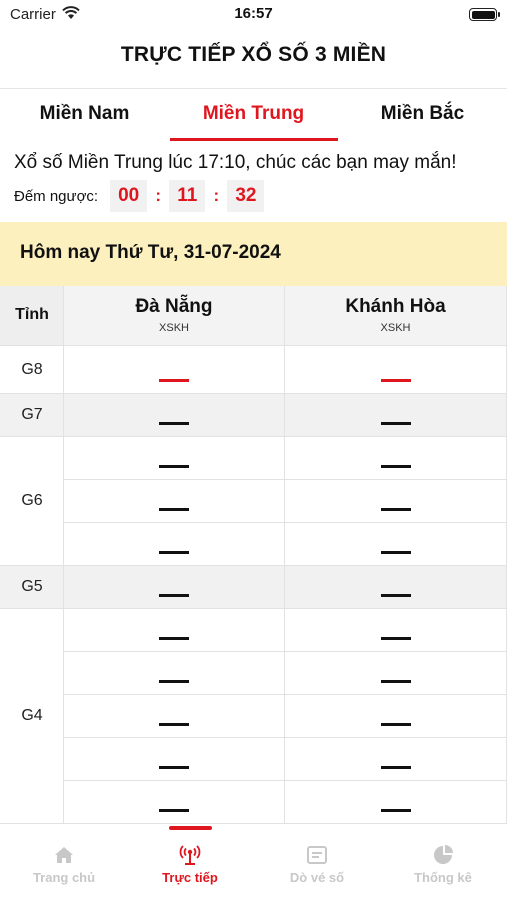 The width and height of the screenshot is (507, 900). I want to click on tabbar-live: Trực tiếp, so click(190, 864).